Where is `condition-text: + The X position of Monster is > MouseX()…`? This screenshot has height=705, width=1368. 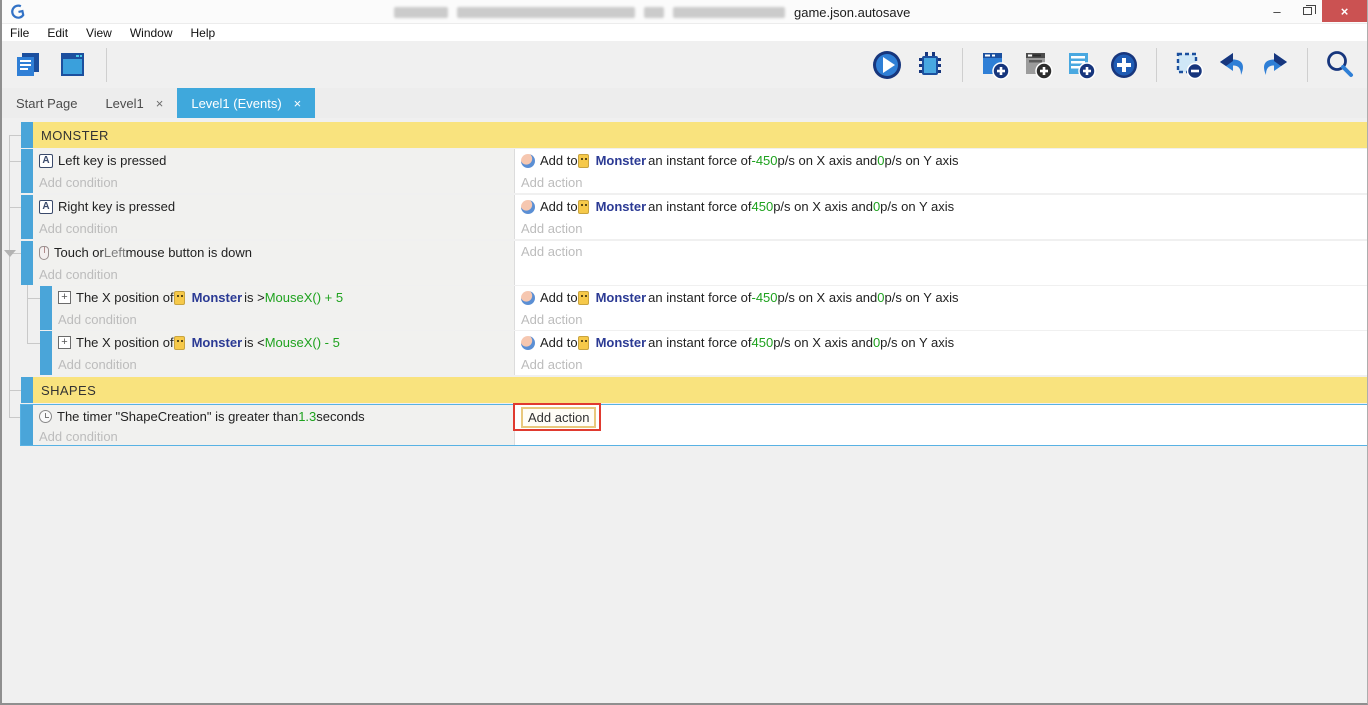
condition-text: + The X position of Monster is > MouseX()… is located at coordinates (286, 297).